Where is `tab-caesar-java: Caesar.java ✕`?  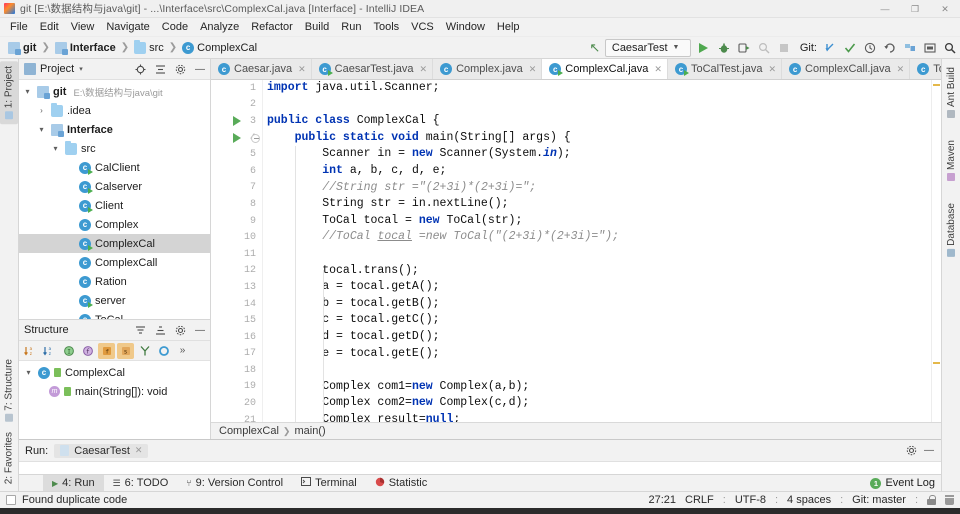
tab-caesar-java: Caesar.java ✕ is located at coordinates (261, 69).